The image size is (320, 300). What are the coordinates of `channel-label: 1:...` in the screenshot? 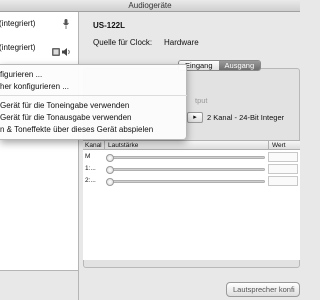 It's located at (90, 168).